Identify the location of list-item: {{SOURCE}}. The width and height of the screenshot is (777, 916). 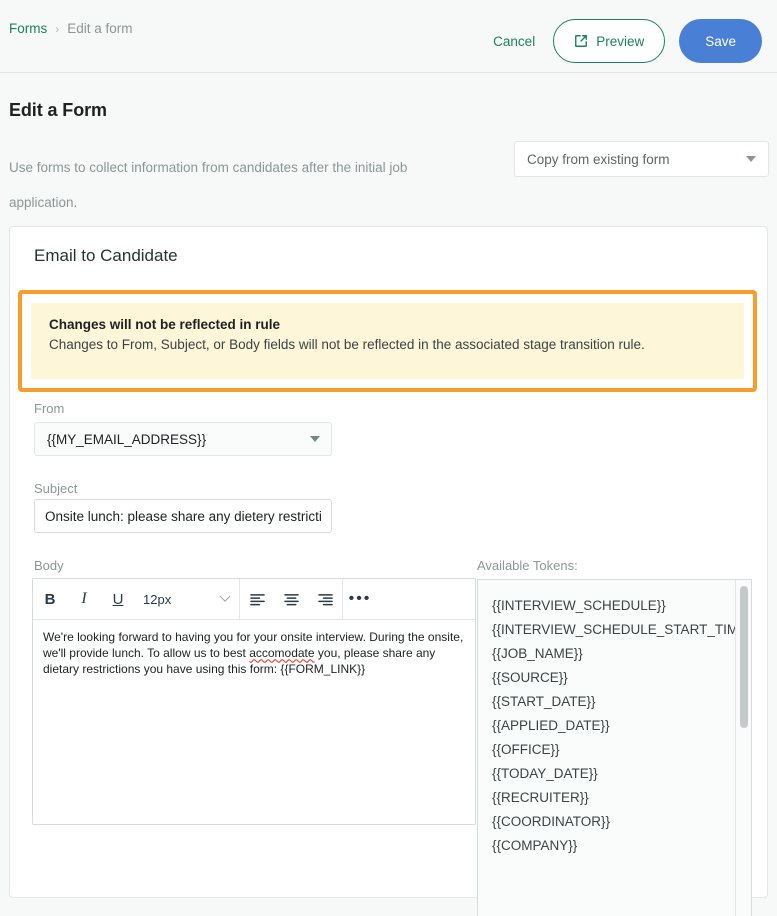
(621, 678).